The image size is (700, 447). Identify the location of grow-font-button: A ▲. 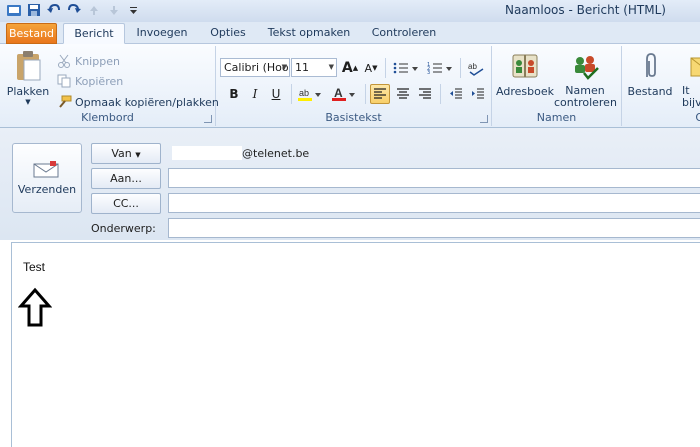
(350, 68).